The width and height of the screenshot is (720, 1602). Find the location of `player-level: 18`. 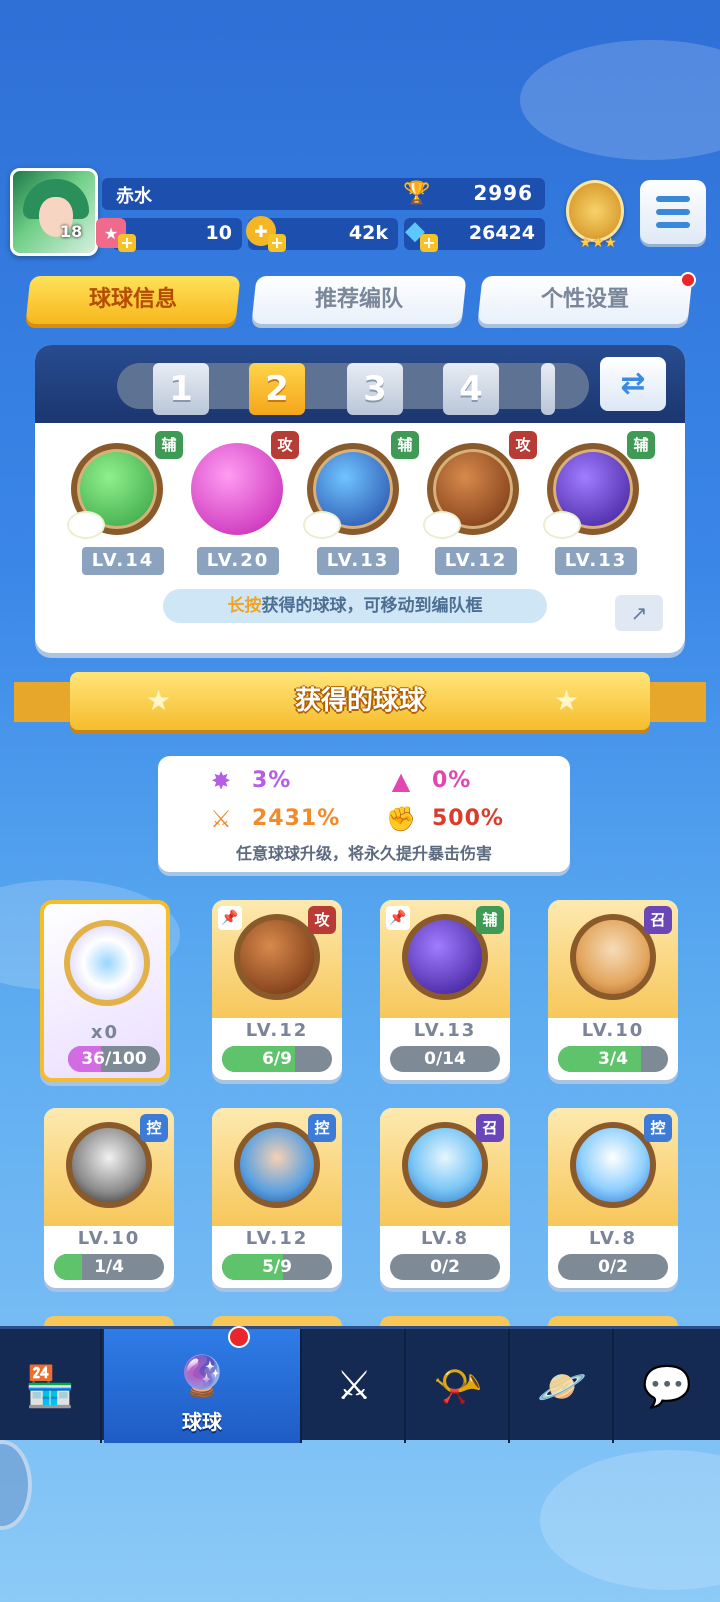

player-level: 18 is located at coordinates (71, 231).